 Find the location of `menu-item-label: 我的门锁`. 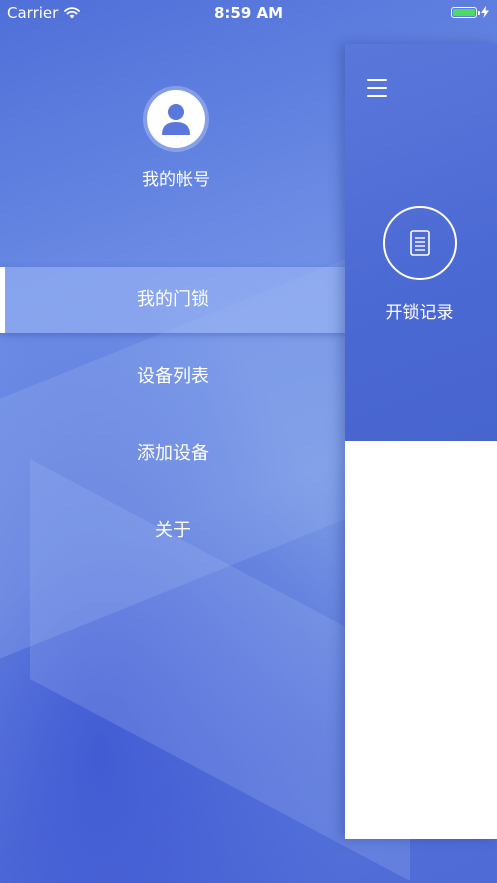

menu-item-label: 我的门锁 is located at coordinates (173, 299).